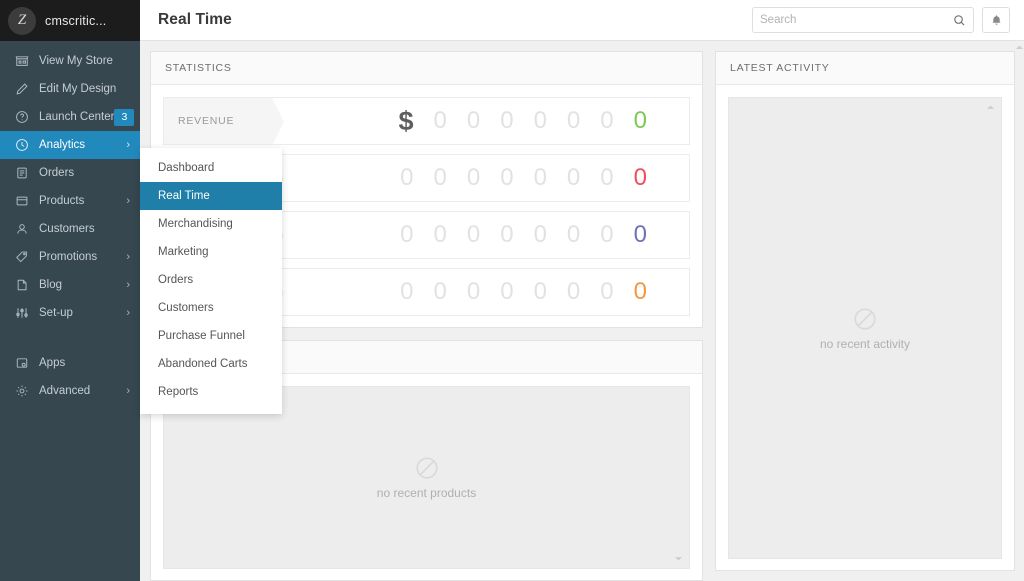  I want to click on scroll-down-arrow-icon, so click(678, 558).